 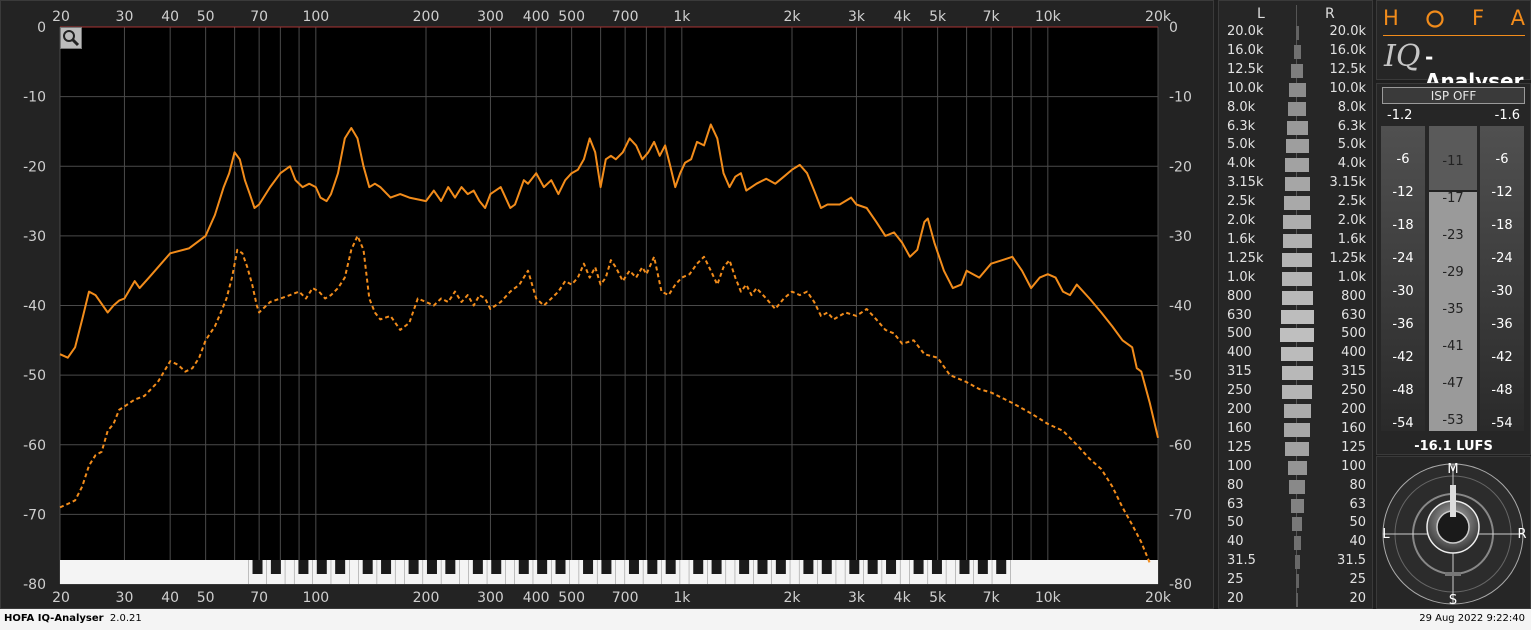 What do you see at coordinates (1403, 159) in the screenshot?
I see `meter-scale-left: -6` at bounding box center [1403, 159].